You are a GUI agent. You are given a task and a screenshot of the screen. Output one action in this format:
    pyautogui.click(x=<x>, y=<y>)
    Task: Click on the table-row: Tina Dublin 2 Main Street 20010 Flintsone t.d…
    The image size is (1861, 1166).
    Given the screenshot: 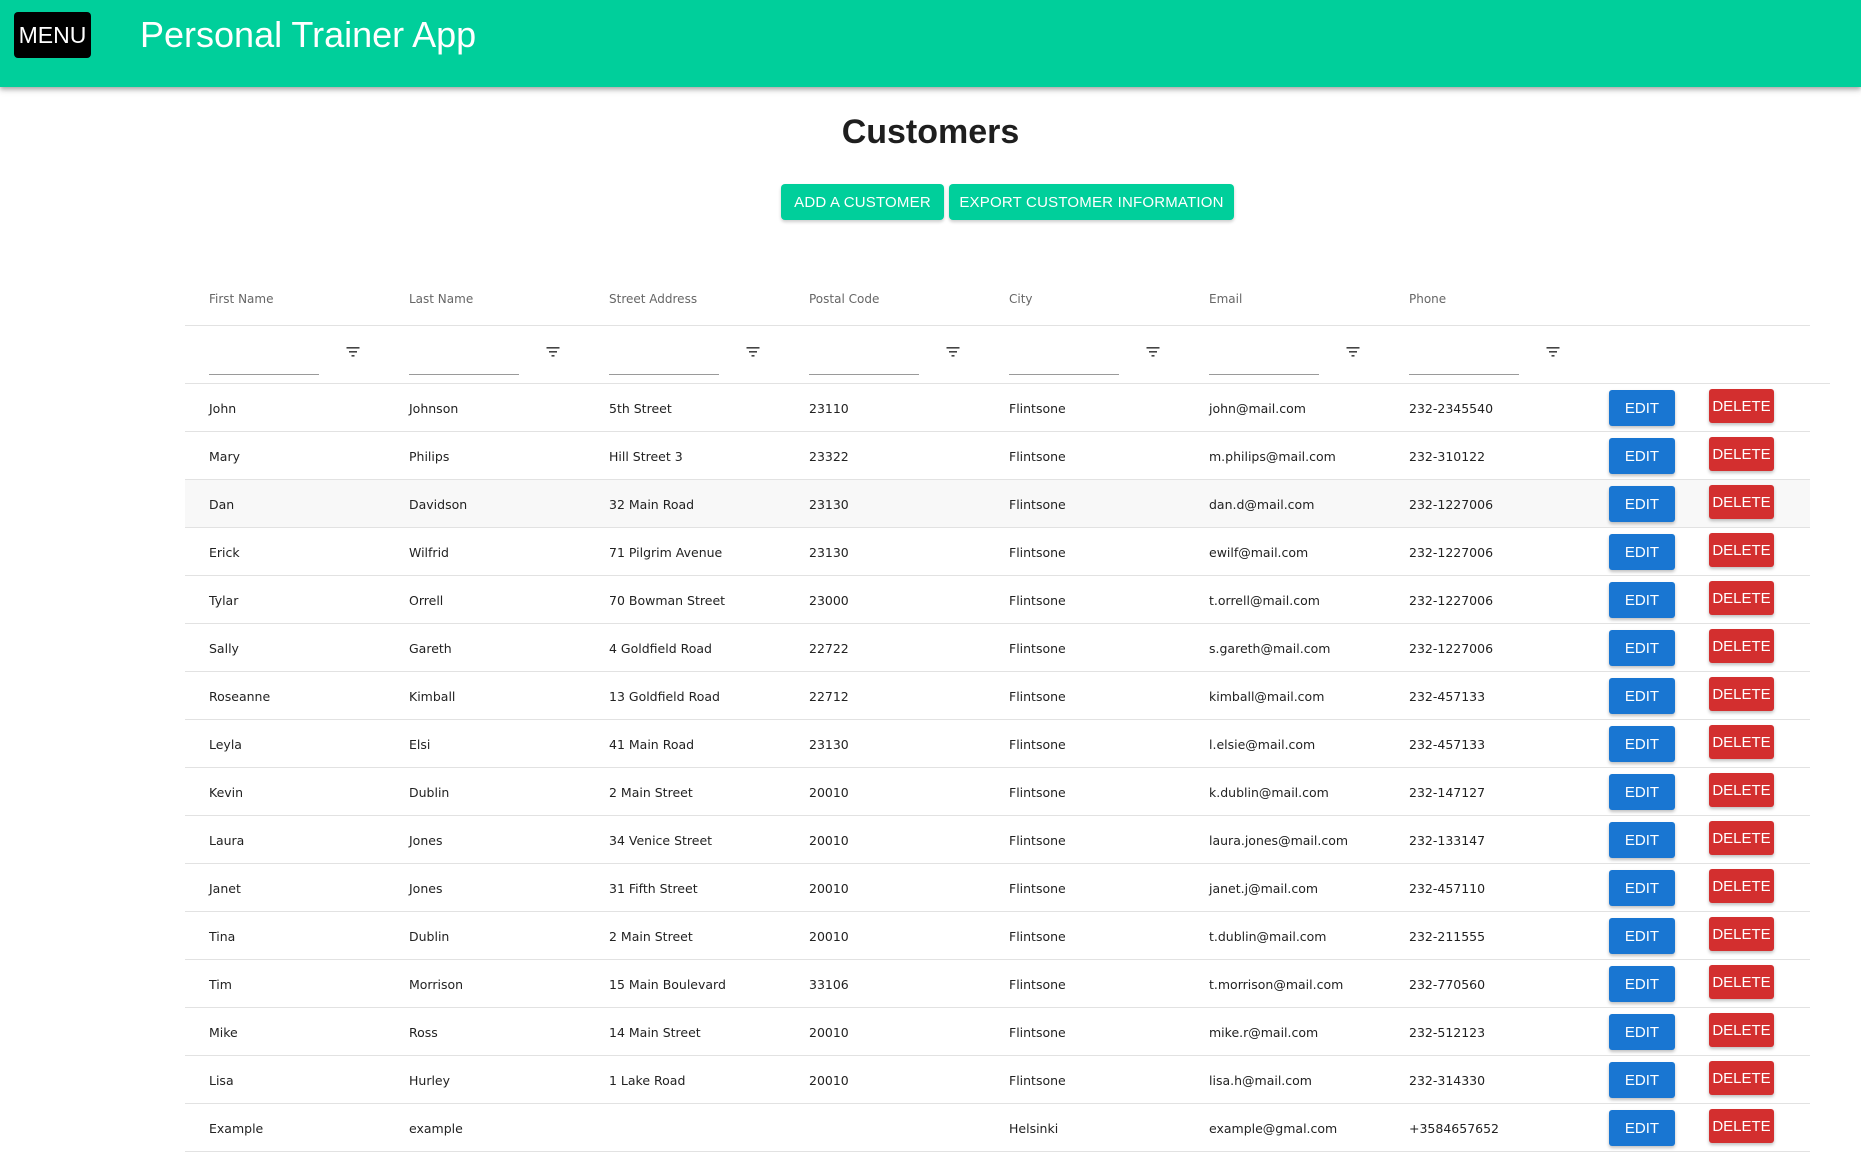 What is the action you would take?
    pyautogui.click(x=997, y=936)
    